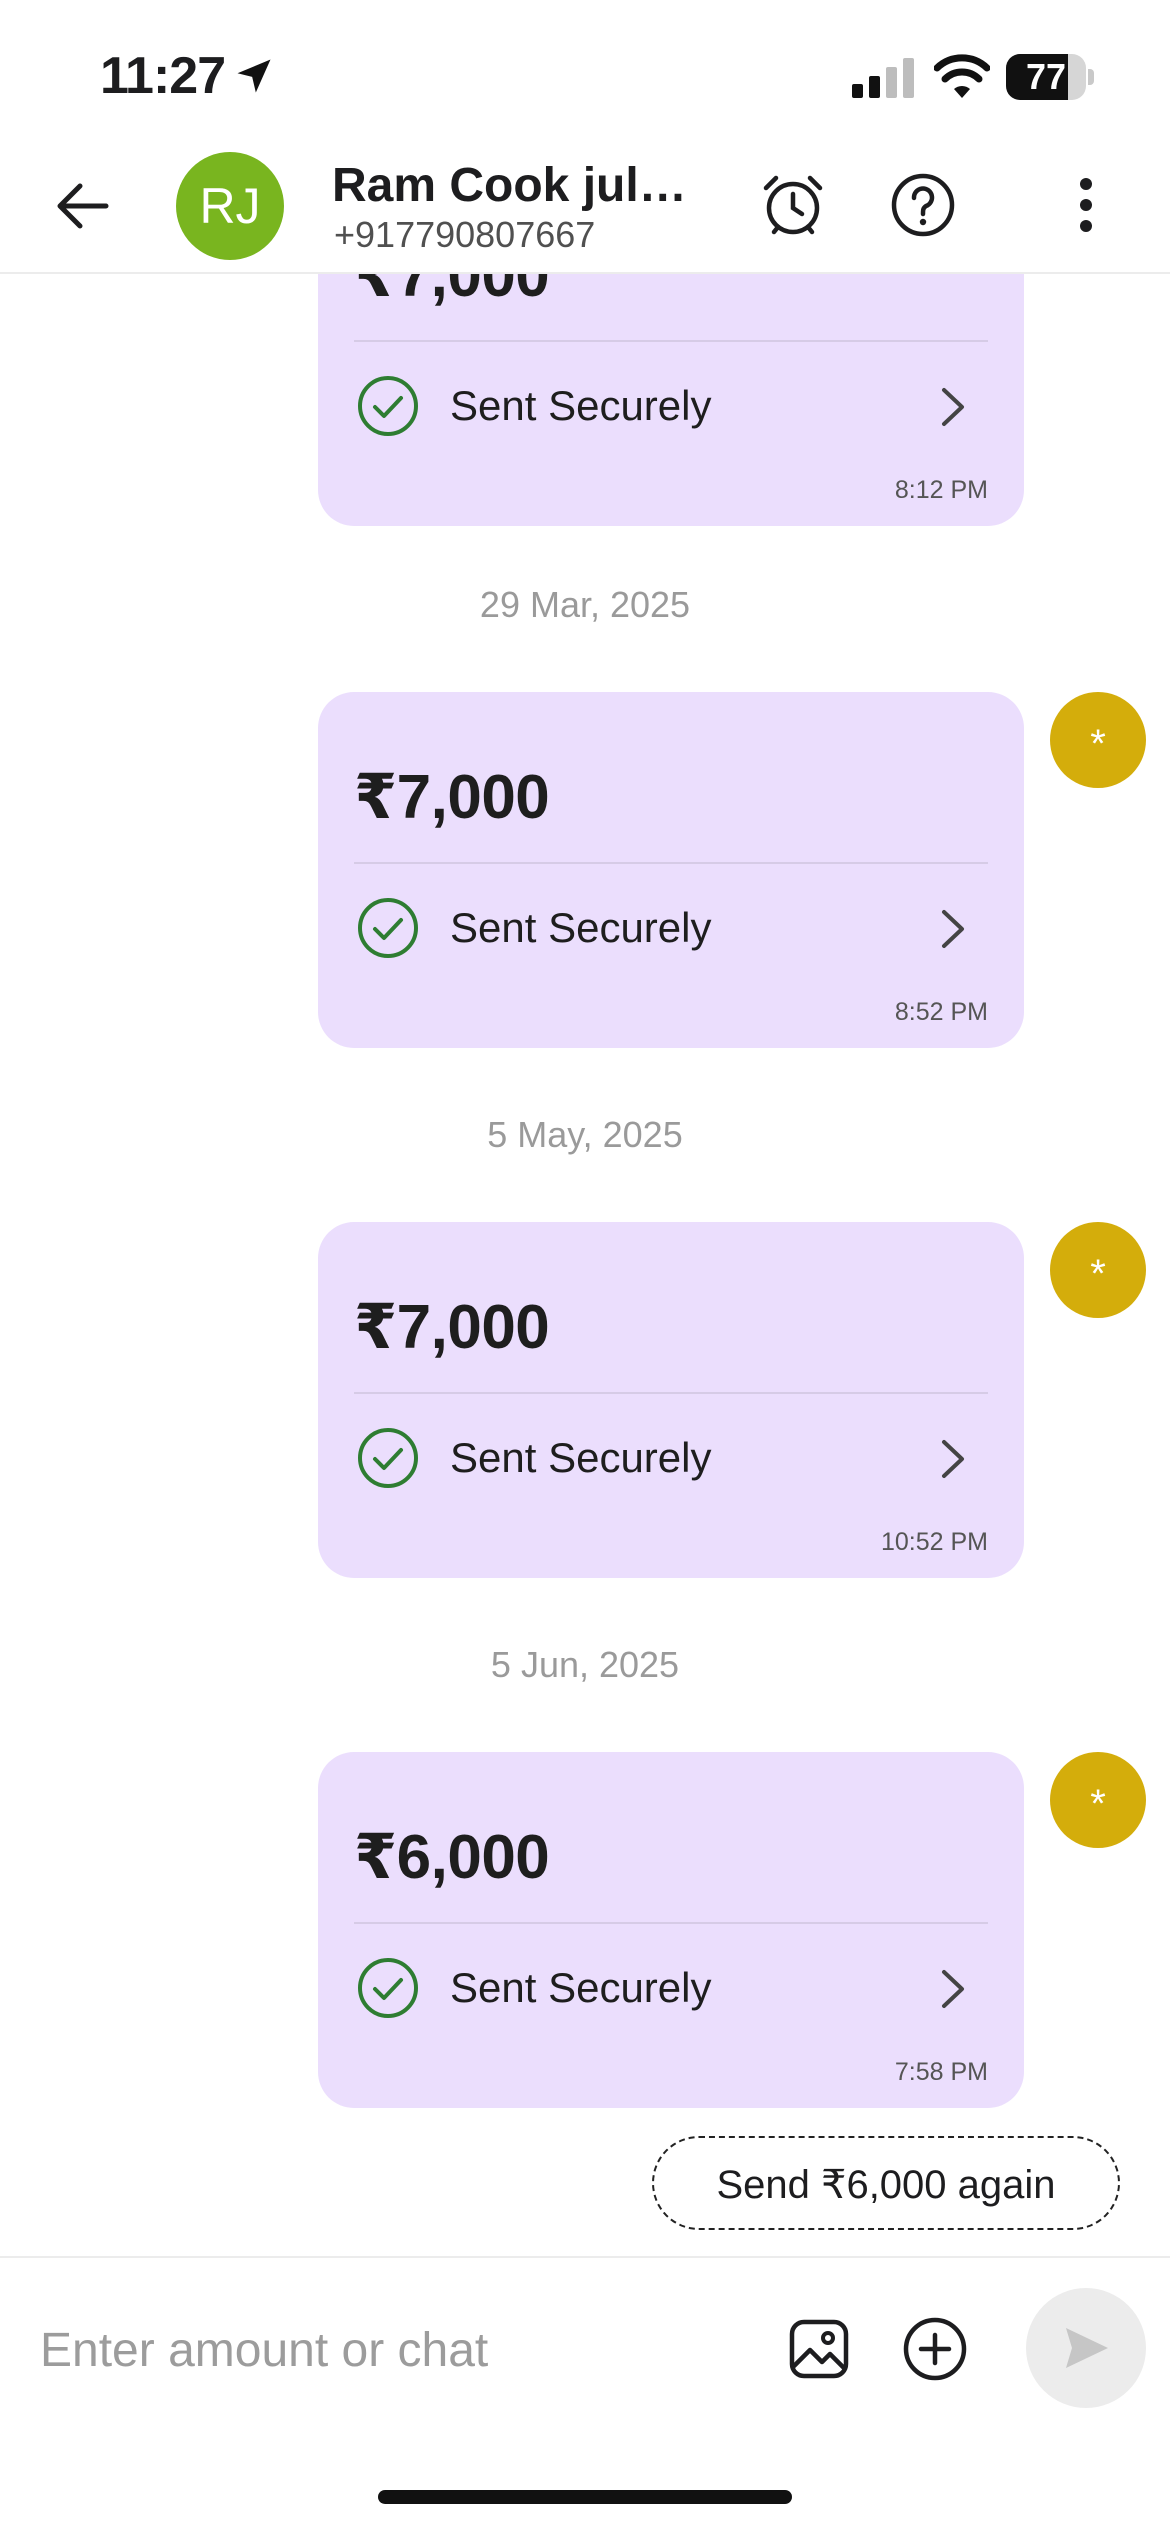 This screenshot has width=1170, height=2534. Describe the element at coordinates (962, 76) in the screenshot. I see `wifi-icon` at that location.